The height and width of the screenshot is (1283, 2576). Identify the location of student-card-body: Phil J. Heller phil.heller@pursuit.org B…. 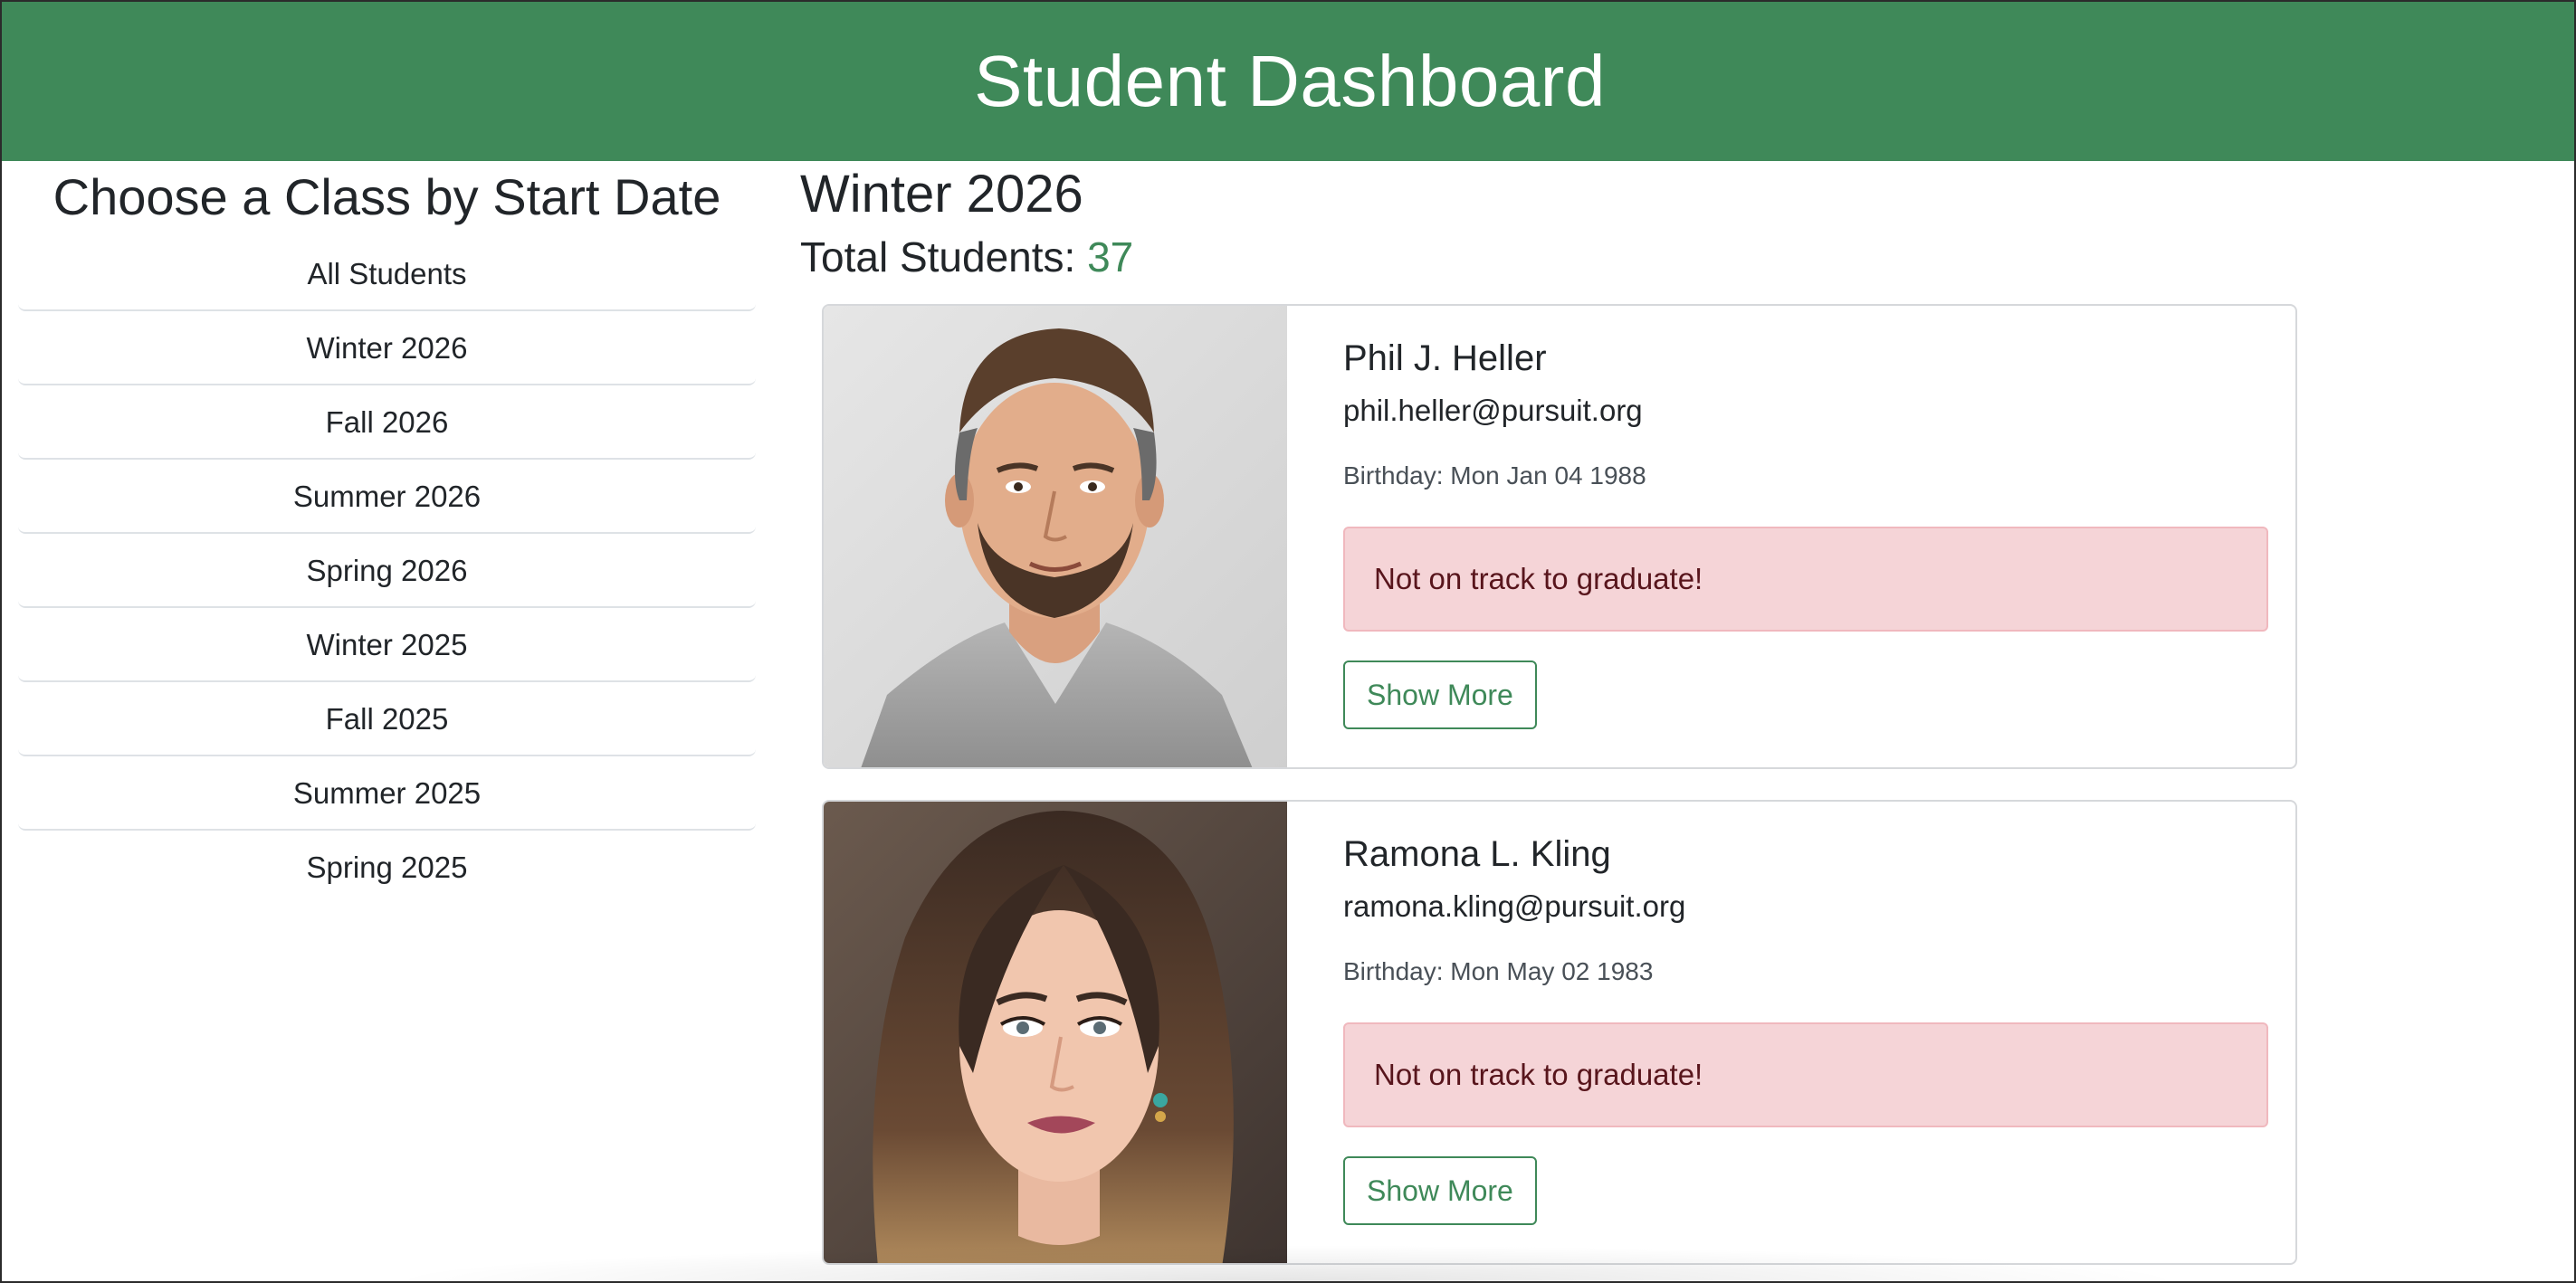
(1805, 517).